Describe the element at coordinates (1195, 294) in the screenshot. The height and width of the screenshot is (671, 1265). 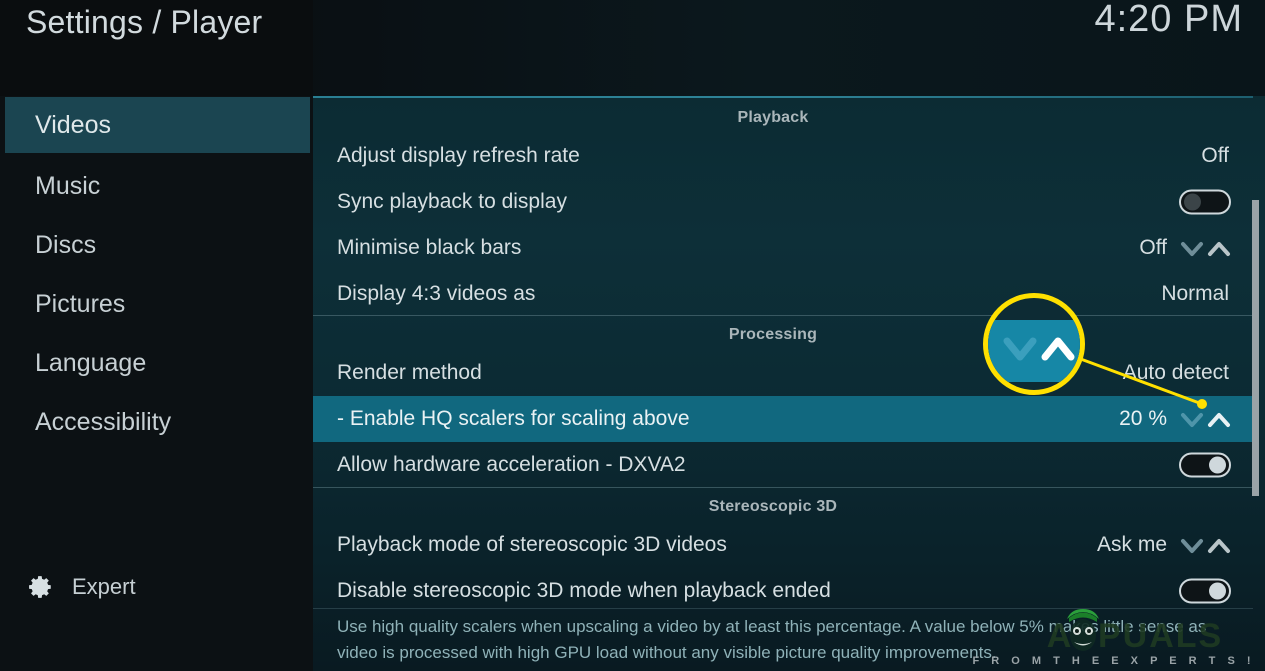
I see `setting-value: Normal` at that location.